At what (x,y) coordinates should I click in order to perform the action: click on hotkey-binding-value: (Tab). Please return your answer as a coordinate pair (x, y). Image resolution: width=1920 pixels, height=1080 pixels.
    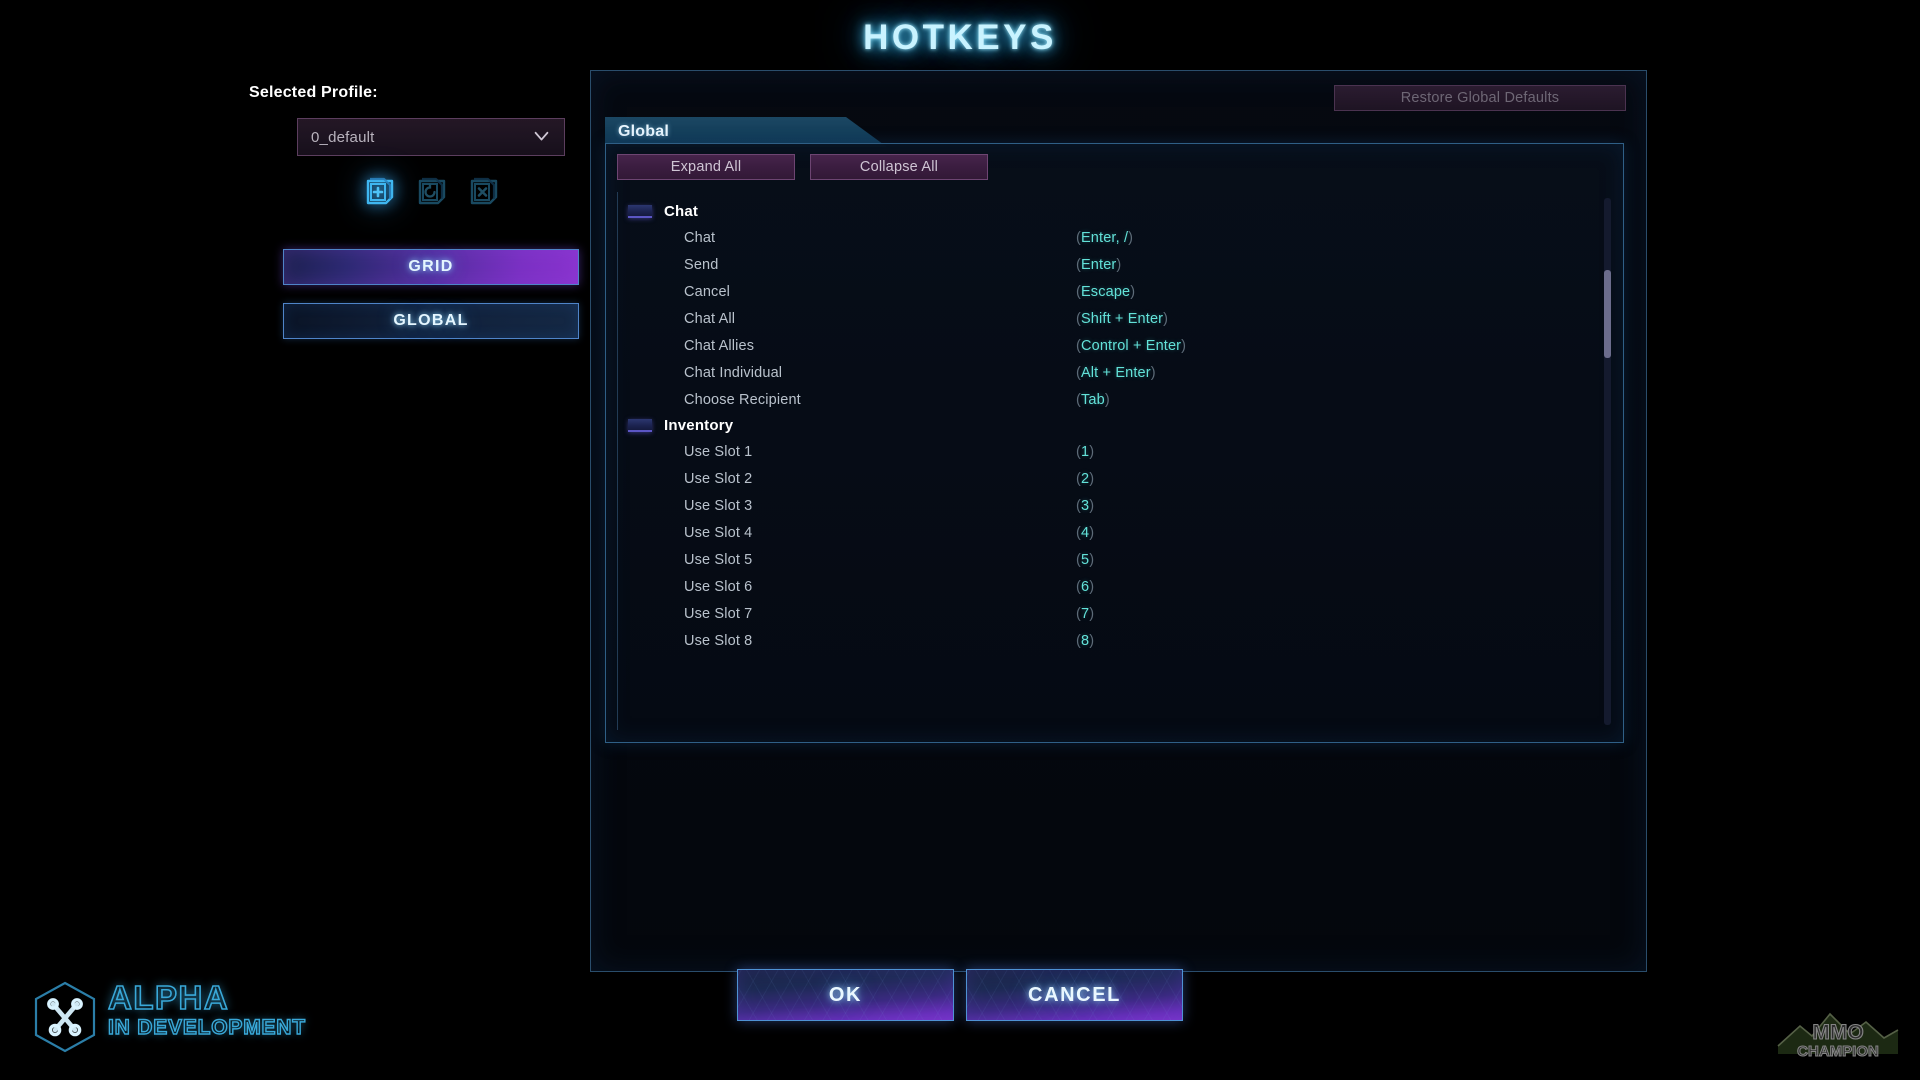
    Looking at the image, I should click on (1093, 399).